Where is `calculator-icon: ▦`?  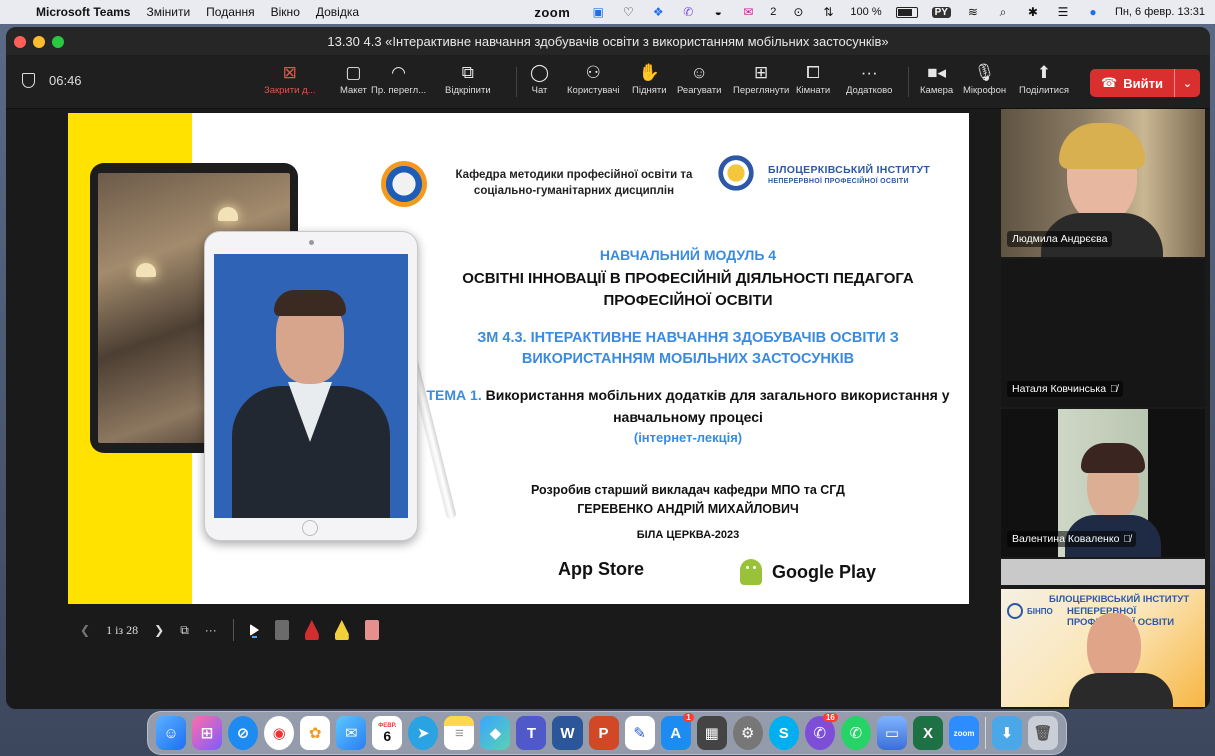 calculator-icon: ▦ is located at coordinates (711, 733).